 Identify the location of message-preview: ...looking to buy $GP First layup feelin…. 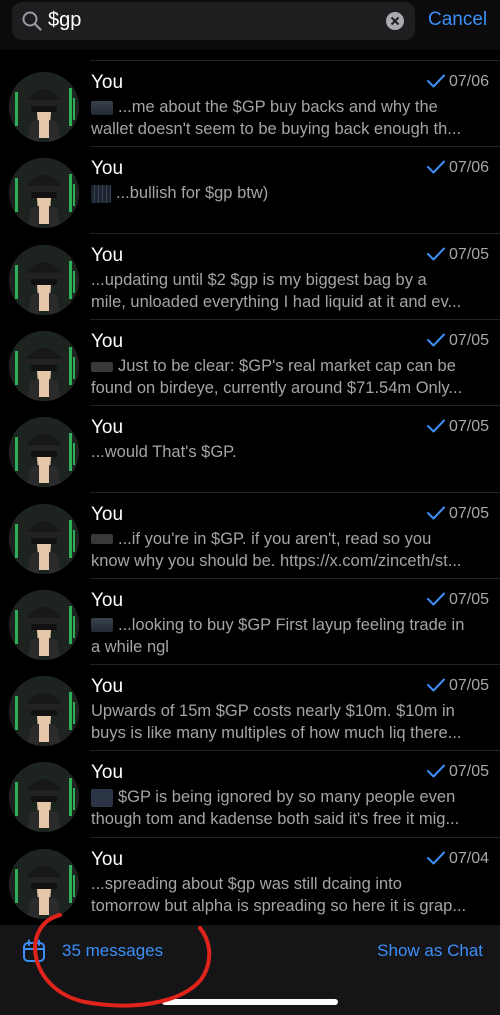
(291, 636).